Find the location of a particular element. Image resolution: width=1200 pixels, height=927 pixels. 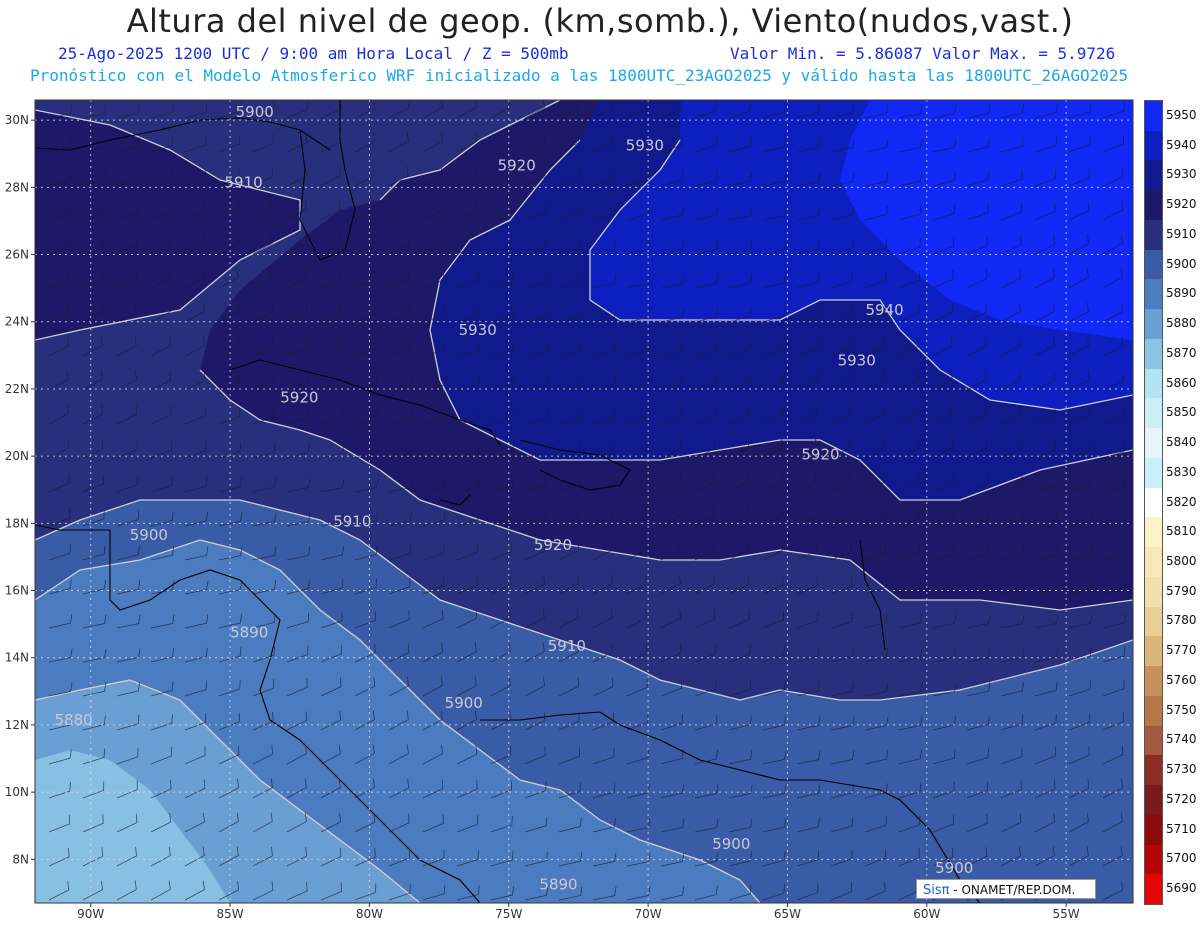

colorbar-label: 5940 is located at coordinates (1181, 144).